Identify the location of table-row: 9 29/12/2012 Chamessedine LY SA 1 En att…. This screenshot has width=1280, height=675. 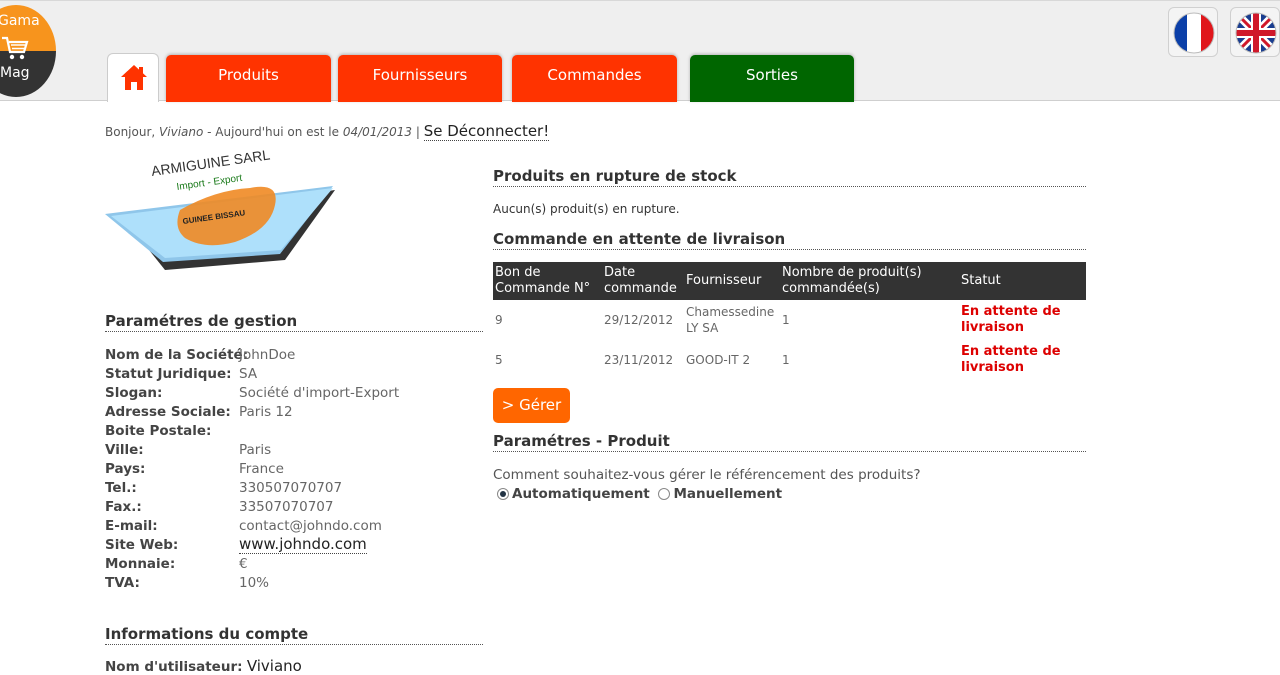
(789, 320).